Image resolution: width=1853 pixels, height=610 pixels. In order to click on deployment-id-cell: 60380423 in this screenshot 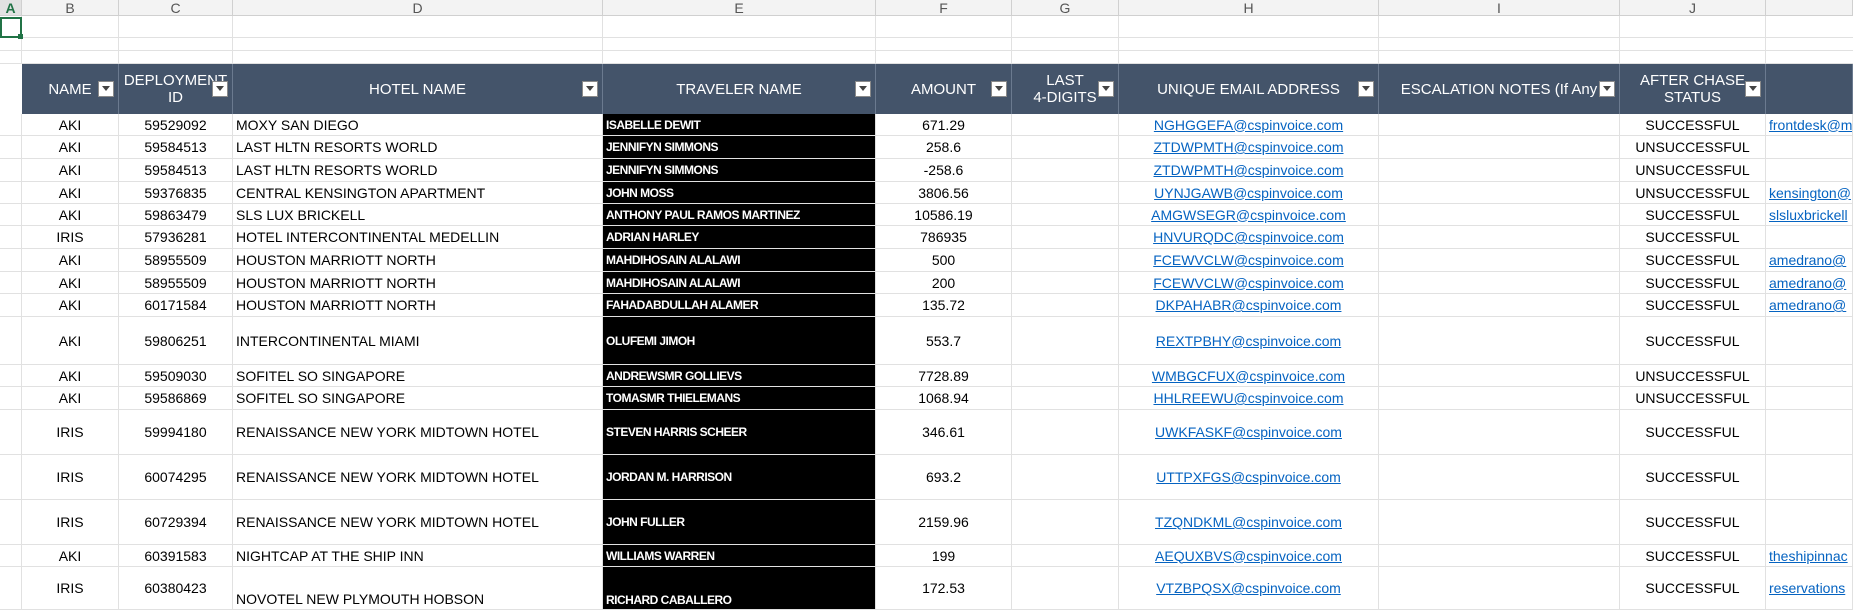, I will do `click(176, 588)`.